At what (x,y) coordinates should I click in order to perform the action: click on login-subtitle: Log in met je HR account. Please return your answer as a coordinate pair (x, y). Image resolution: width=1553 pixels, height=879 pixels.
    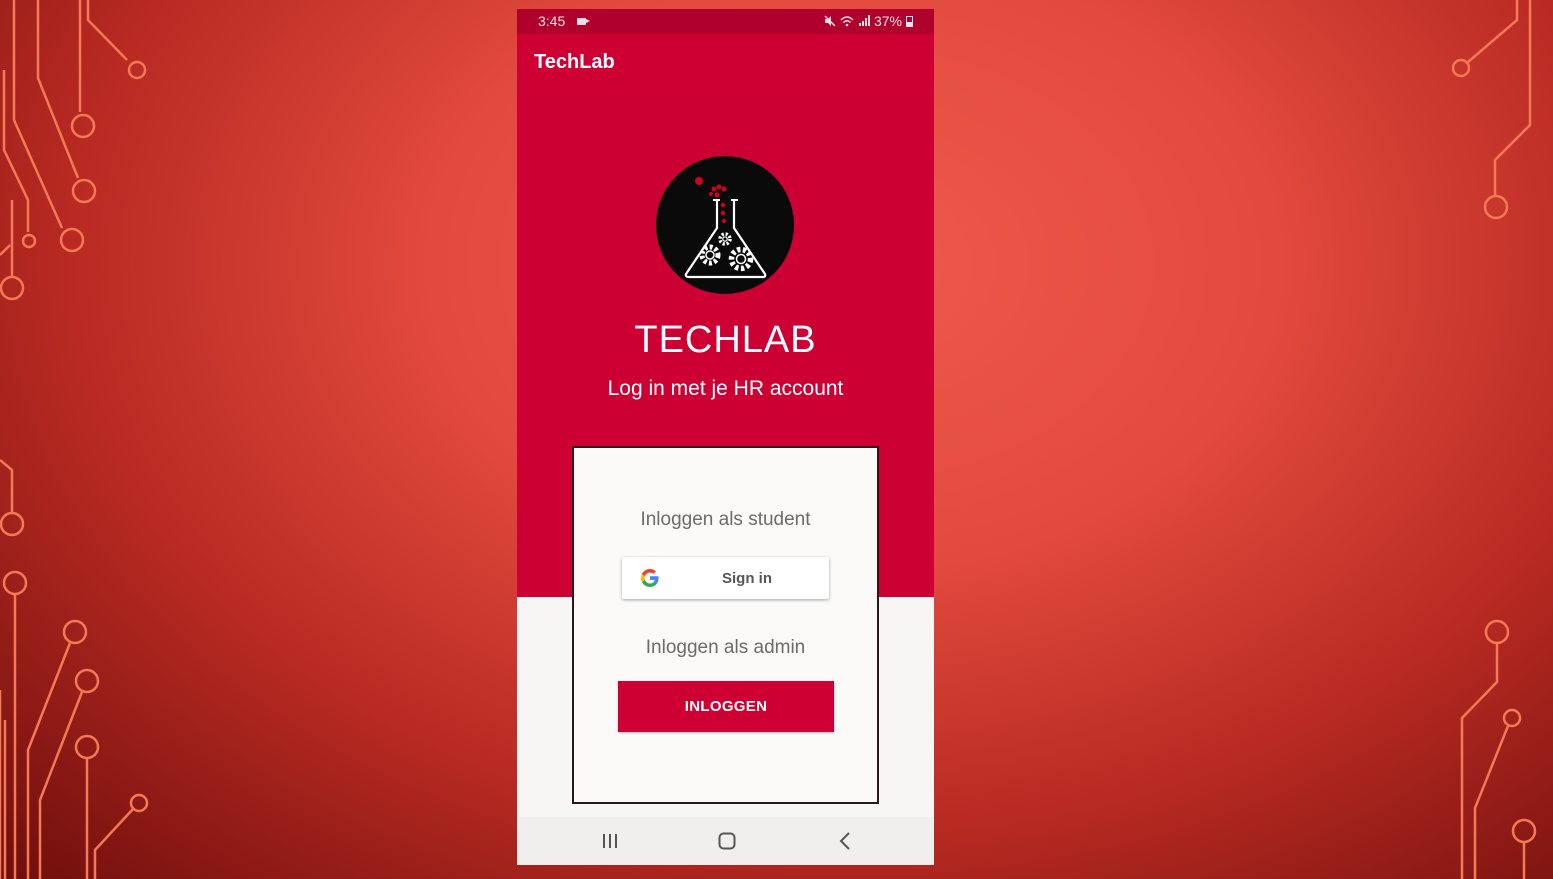
    Looking at the image, I should click on (725, 388).